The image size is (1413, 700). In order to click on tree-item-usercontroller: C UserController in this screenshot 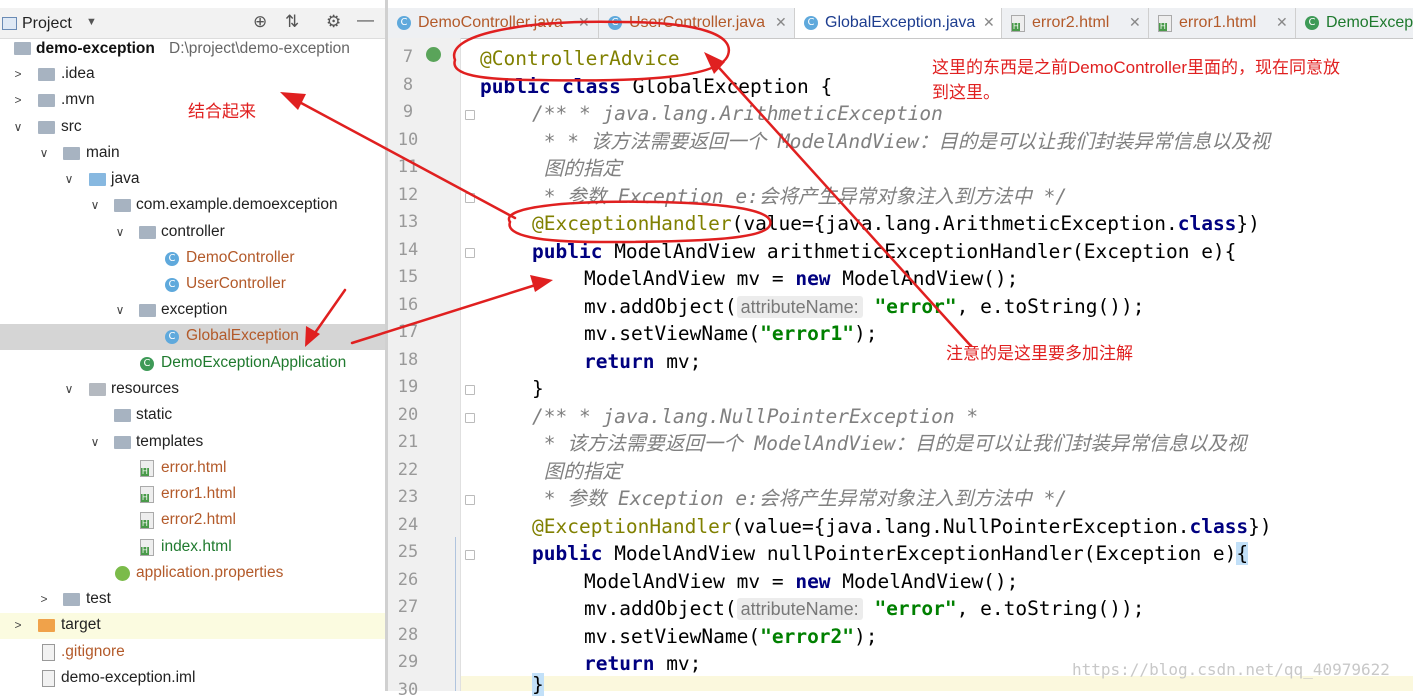, I will do `click(192, 285)`.